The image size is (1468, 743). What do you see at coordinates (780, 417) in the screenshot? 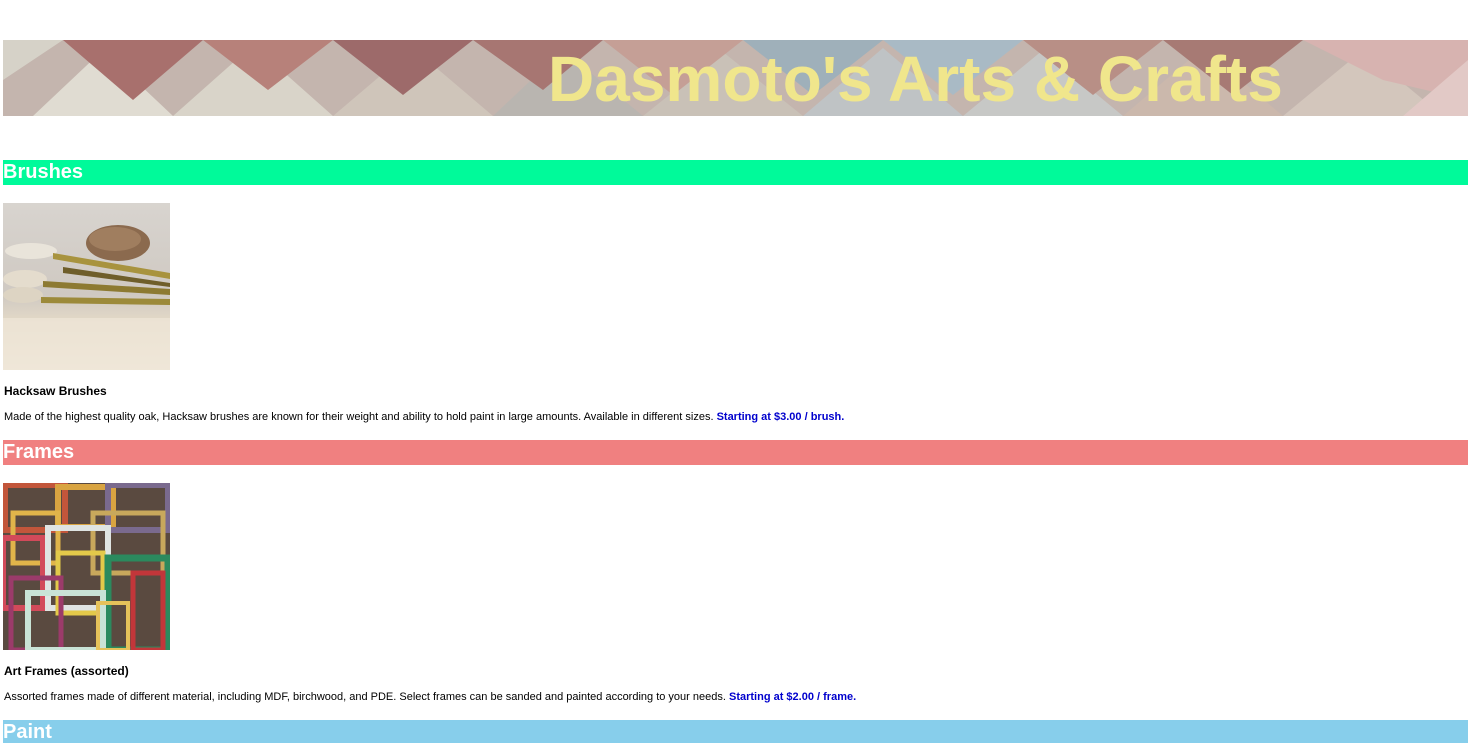
I see `price-brushes: Starting at $3.00 / brush.` at bounding box center [780, 417].